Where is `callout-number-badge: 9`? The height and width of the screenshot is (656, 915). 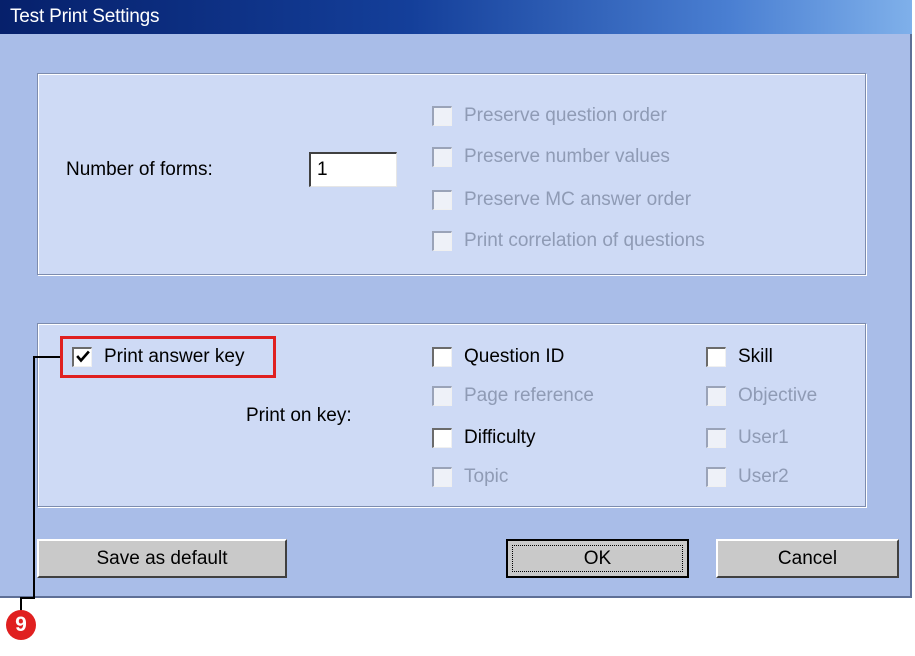
callout-number-badge: 9 is located at coordinates (21, 625).